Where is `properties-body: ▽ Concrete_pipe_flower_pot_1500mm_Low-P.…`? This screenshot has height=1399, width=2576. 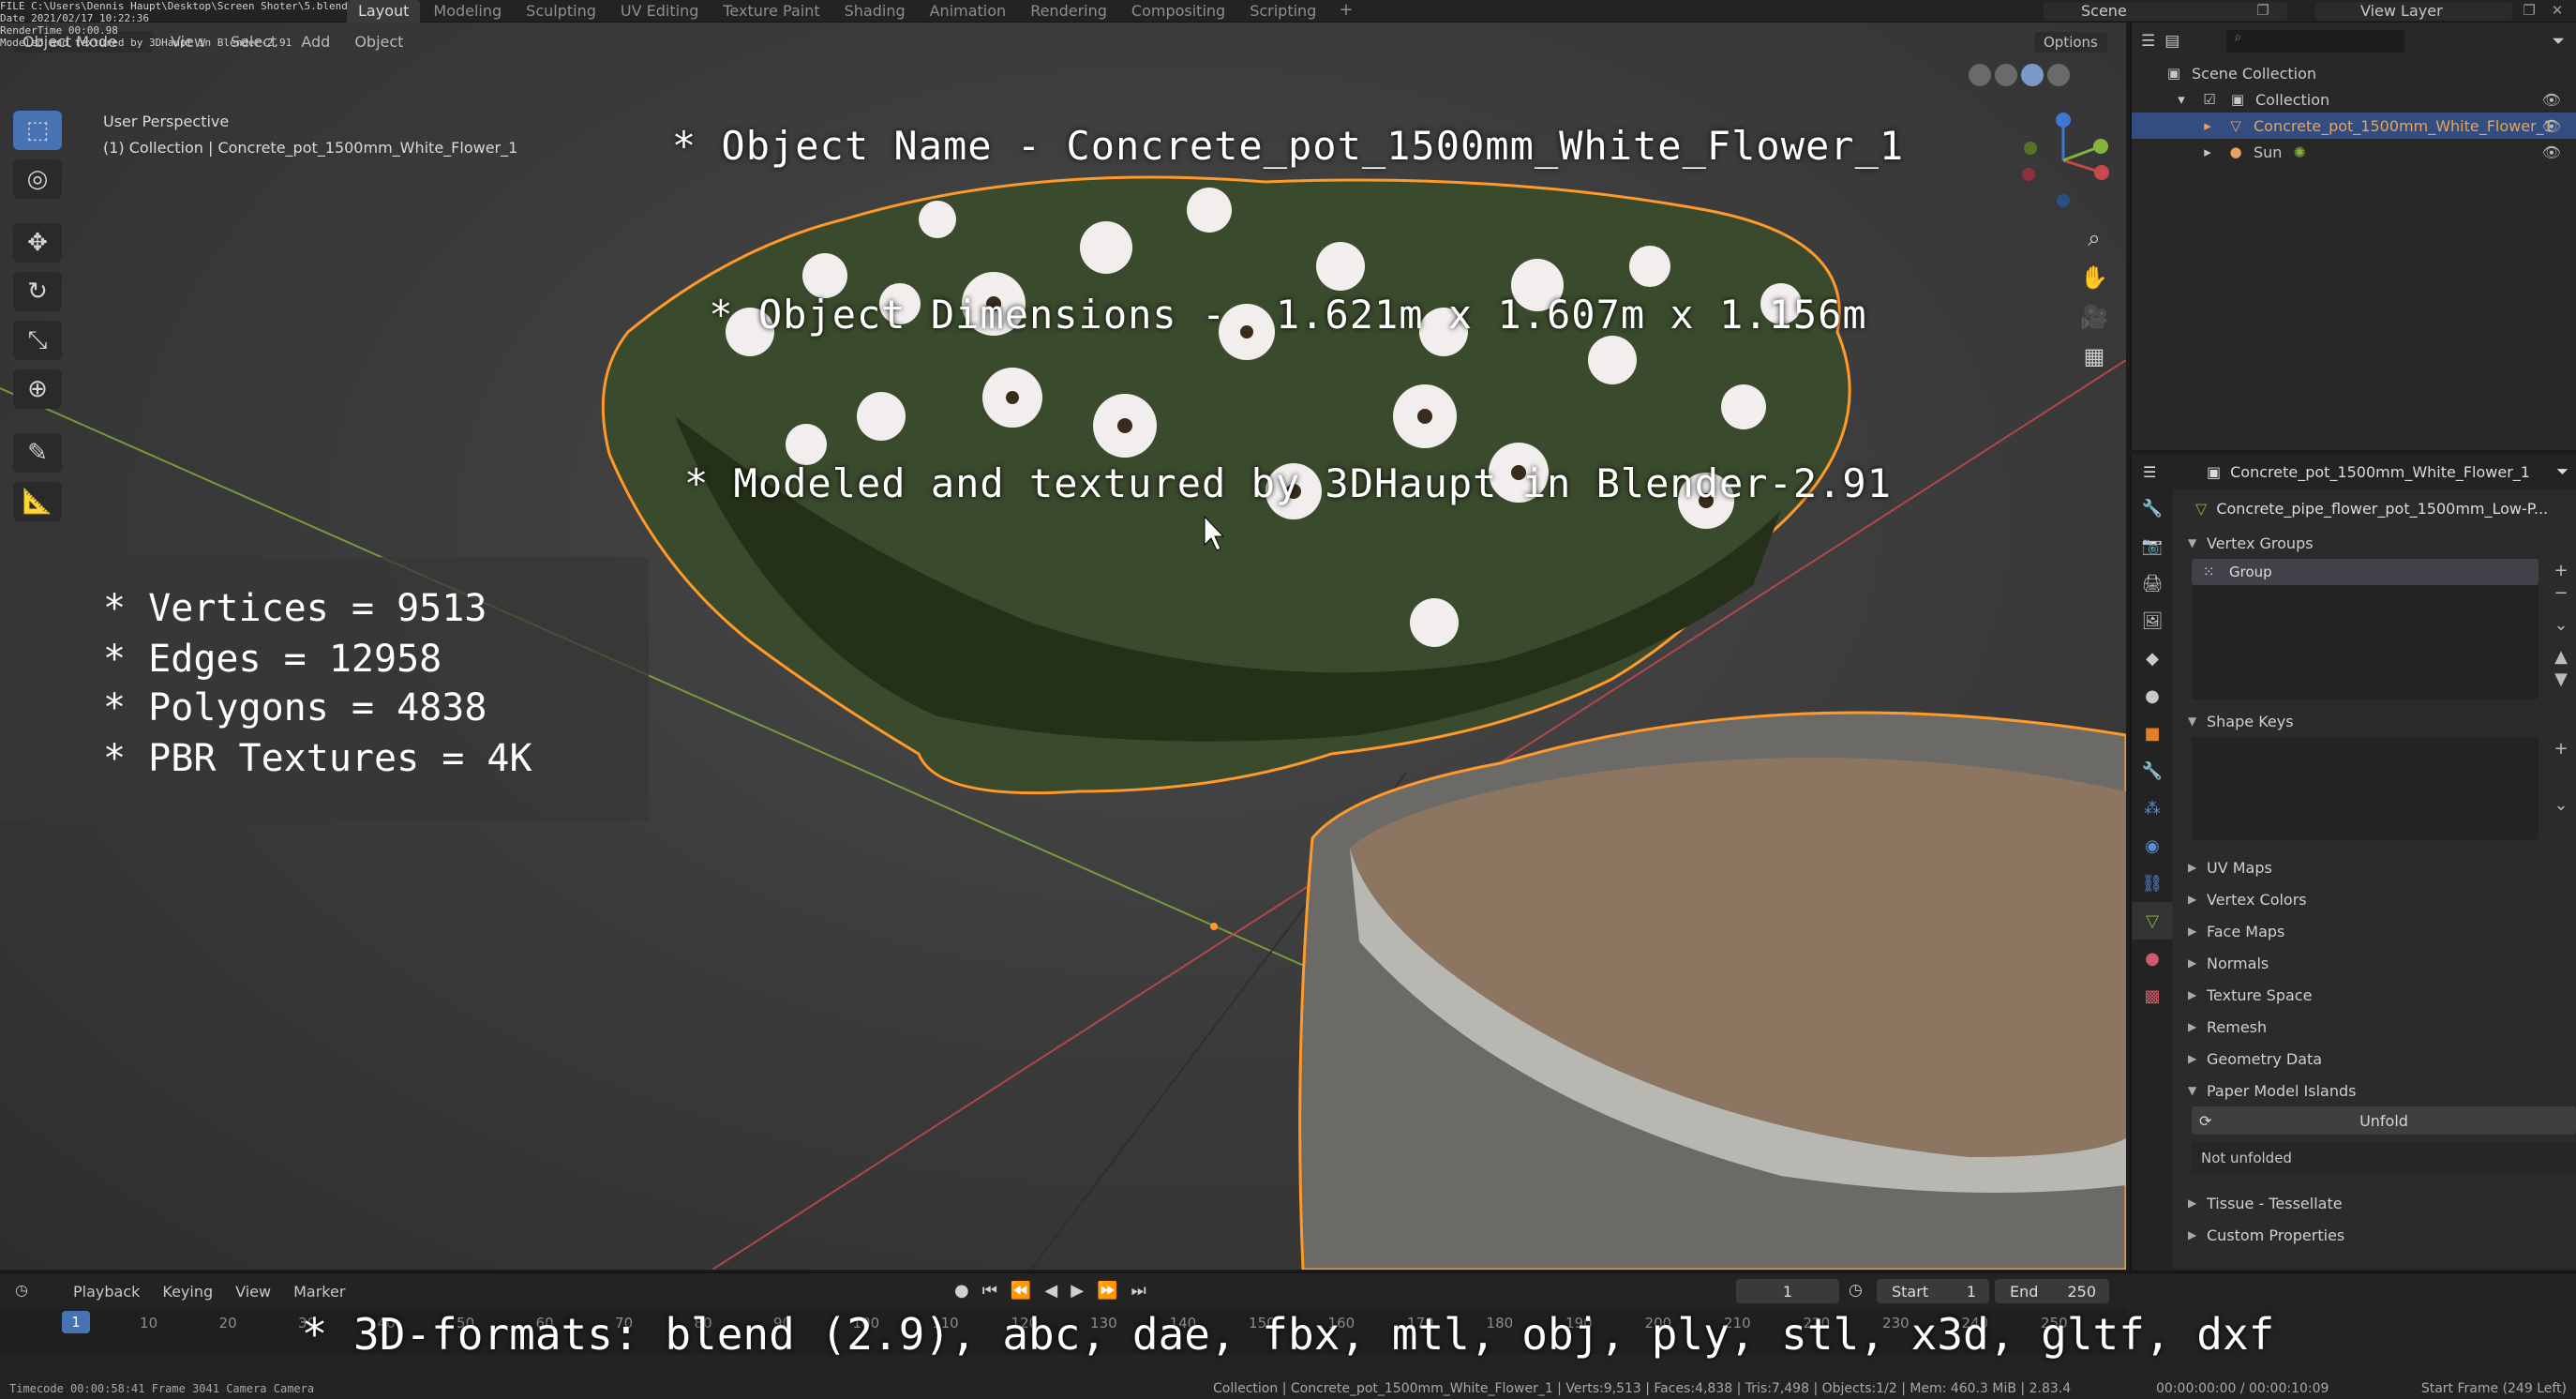 properties-body: ▽ Concrete_pipe_flower_pot_1500mm_Low-P.… is located at coordinates (2375, 880).